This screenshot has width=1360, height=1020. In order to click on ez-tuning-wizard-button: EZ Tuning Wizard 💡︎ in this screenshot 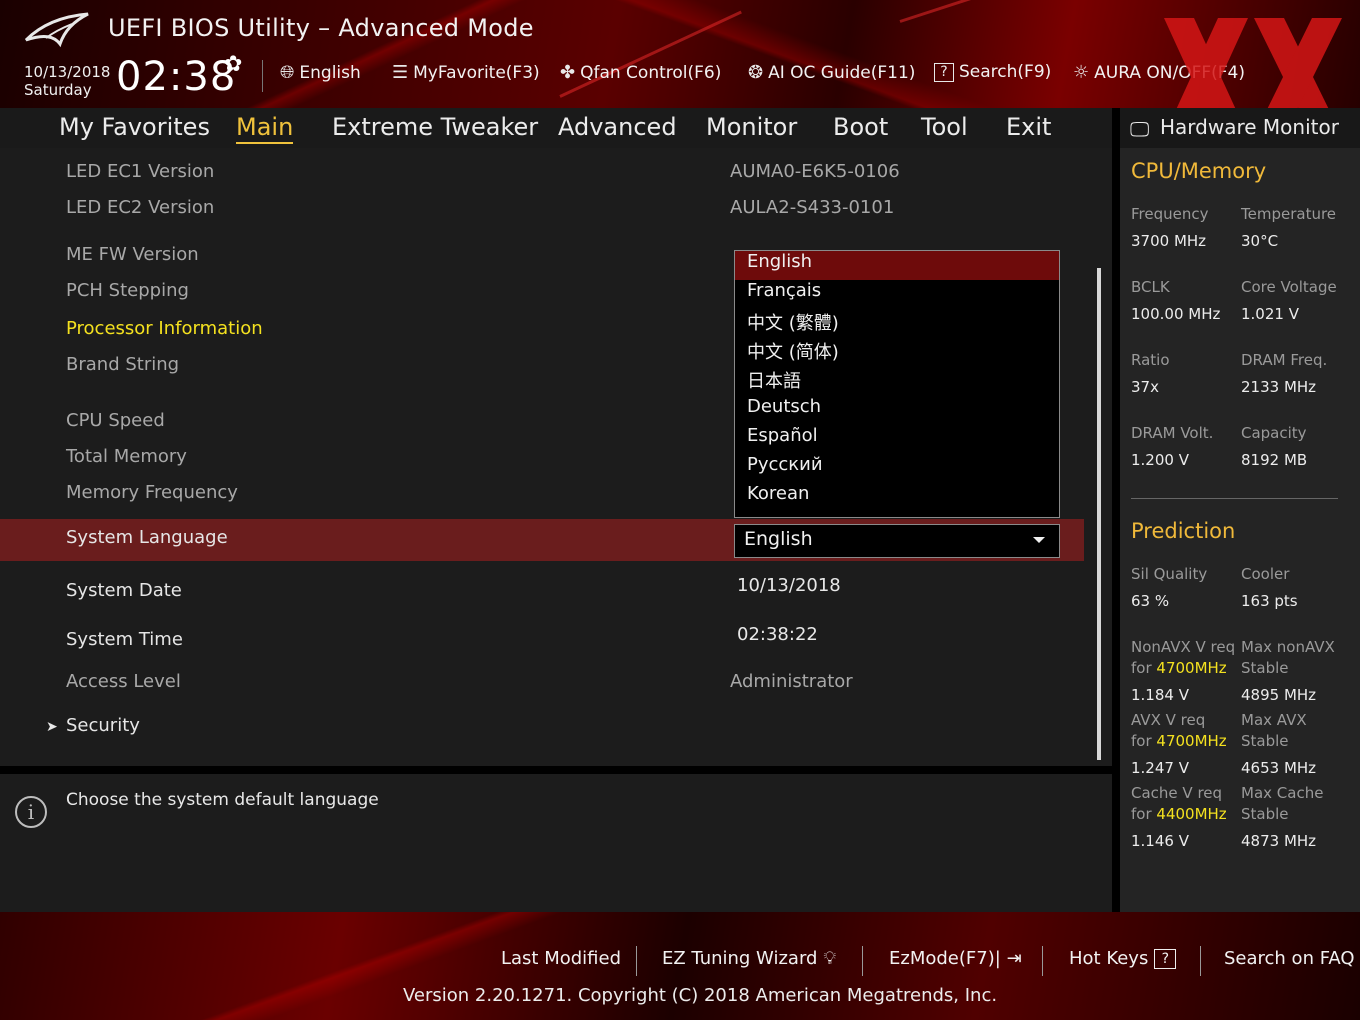, I will do `click(749, 958)`.